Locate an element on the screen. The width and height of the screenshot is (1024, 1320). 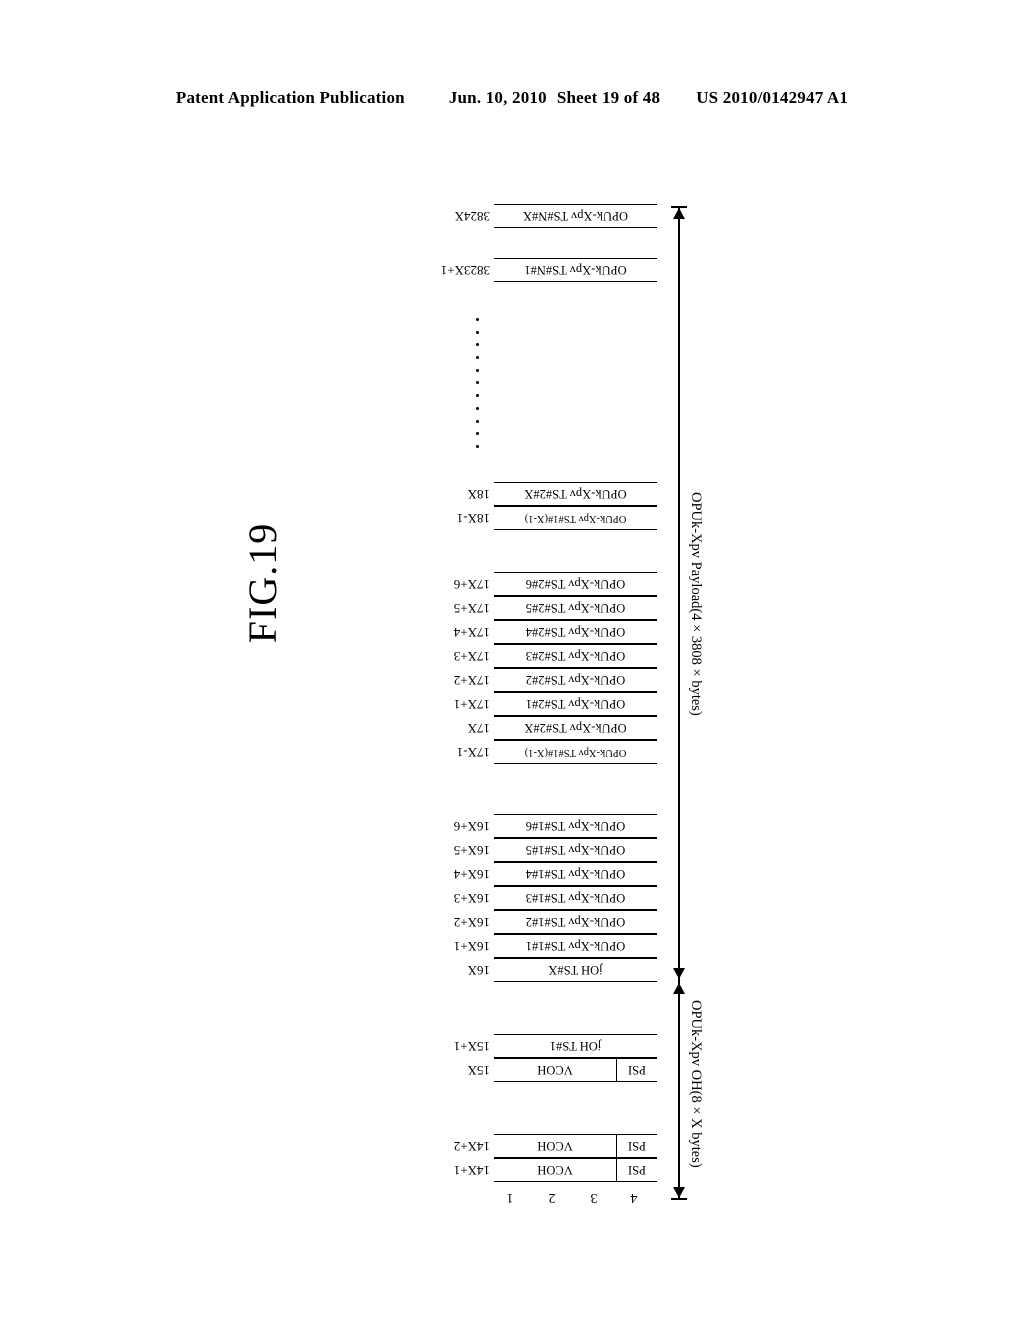
frame-row: OPUk-Xpv TS#1#3 is located at coordinates (575, 898).